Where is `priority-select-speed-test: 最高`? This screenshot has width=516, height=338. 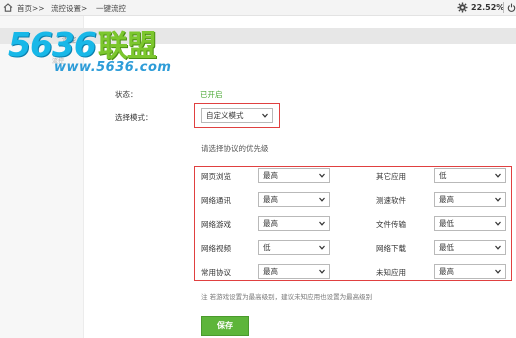
priority-select-speed-test: 最高 is located at coordinates (470, 199).